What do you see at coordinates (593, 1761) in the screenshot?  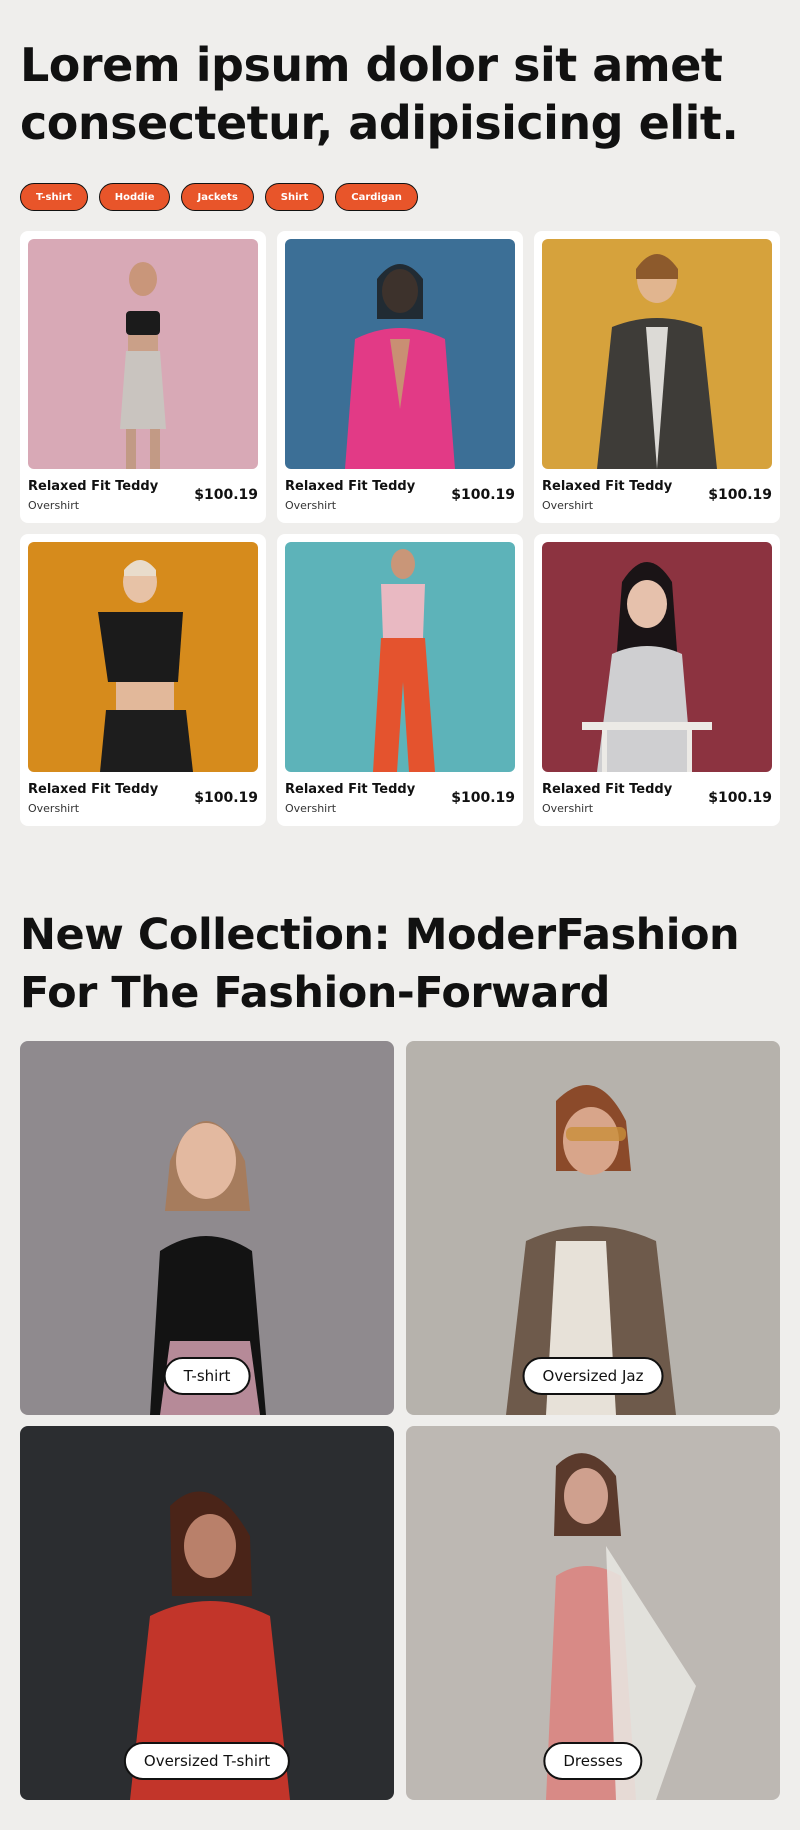 I see `collection-label: Dresses` at bounding box center [593, 1761].